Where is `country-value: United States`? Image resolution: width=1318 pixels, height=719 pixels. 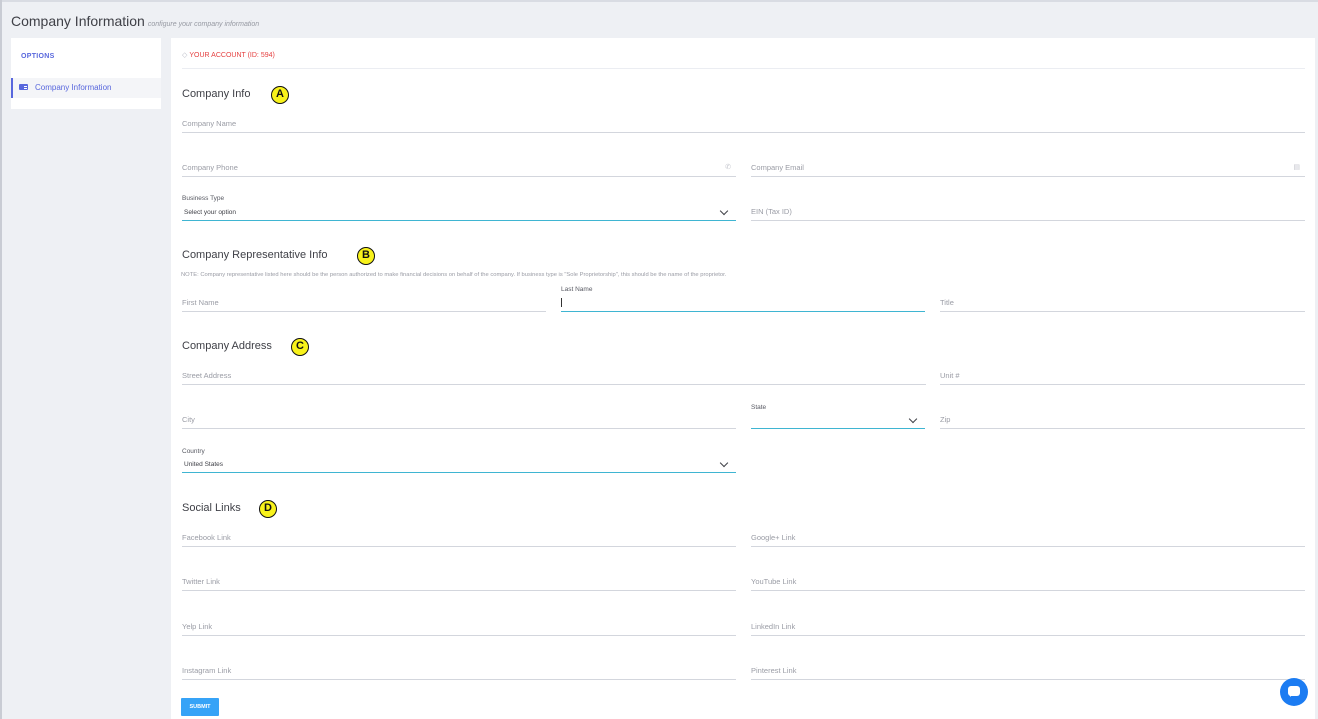
country-value: United States is located at coordinates (204, 464).